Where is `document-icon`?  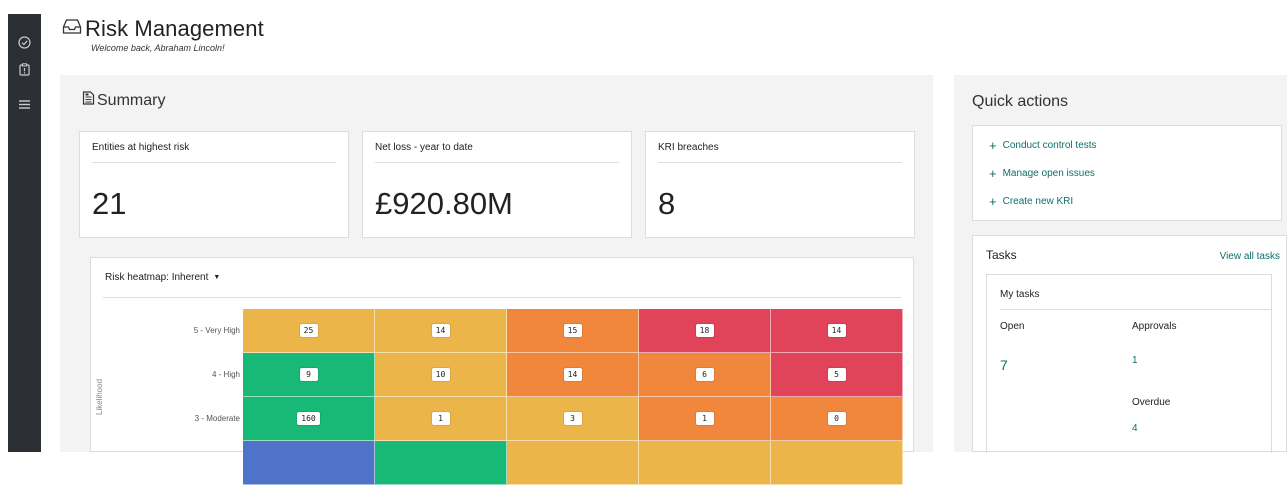 document-icon is located at coordinates (89, 100).